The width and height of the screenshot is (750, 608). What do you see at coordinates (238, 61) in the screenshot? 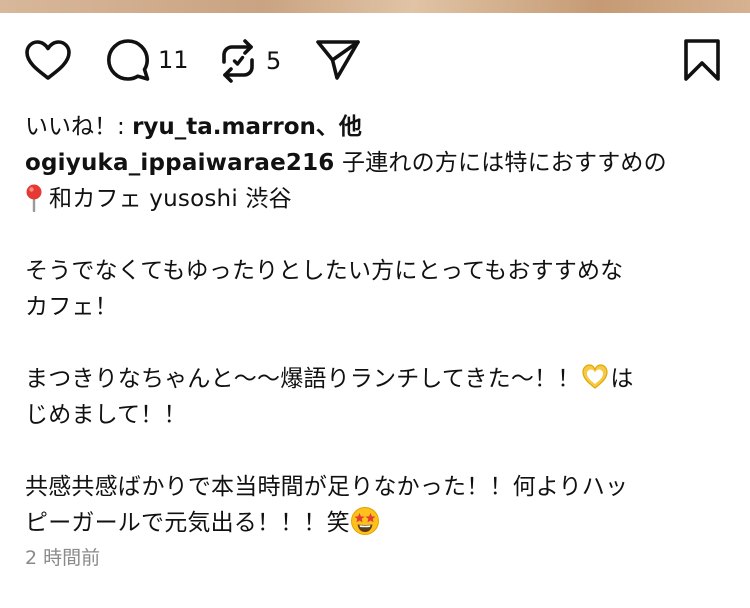
I see `repost-arrows-icon` at bounding box center [238, 61].